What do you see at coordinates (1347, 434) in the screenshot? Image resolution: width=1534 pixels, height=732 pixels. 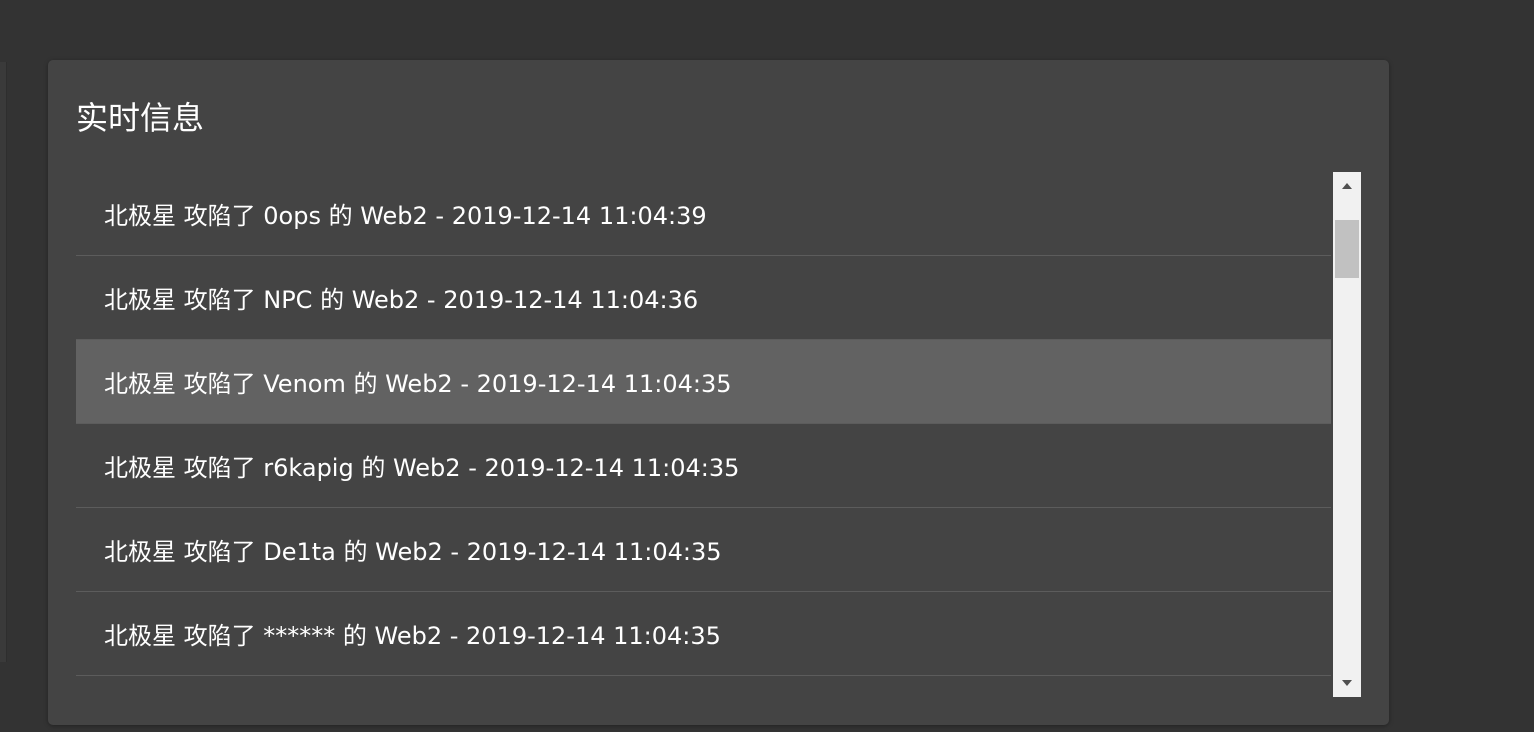 I see `feed-scrollbar` at bounding box center [1347, 434].